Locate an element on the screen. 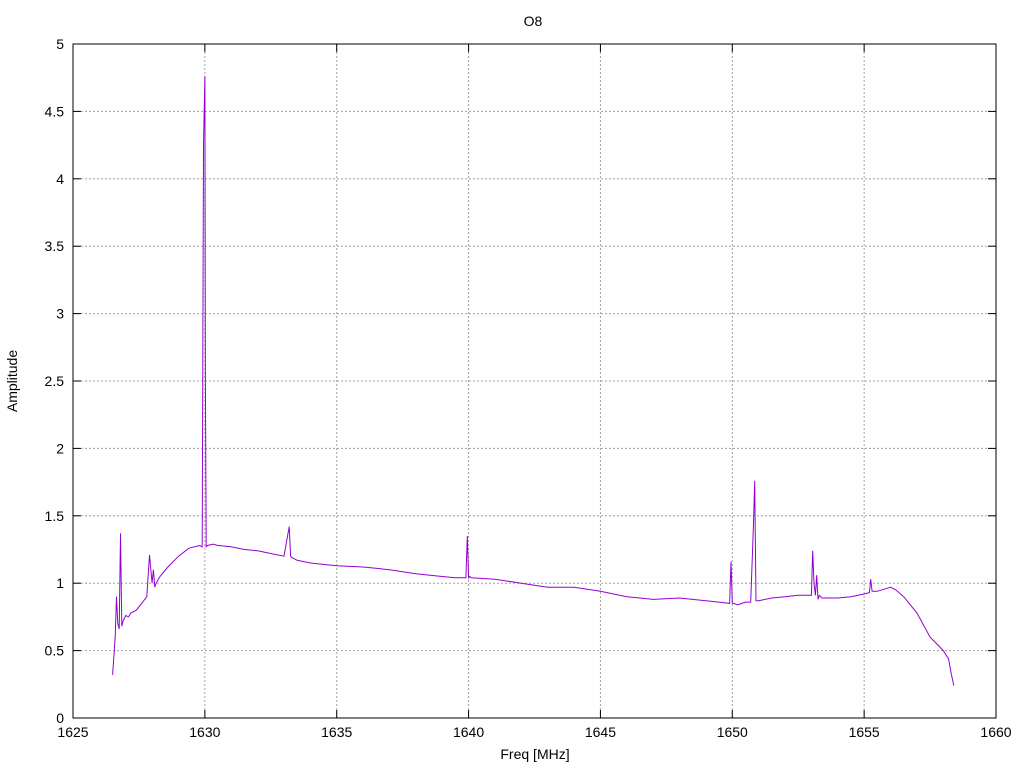 This screenshot has width=1024, height=768. x-tick-label: 1650 is located at coordinates (732, 732).